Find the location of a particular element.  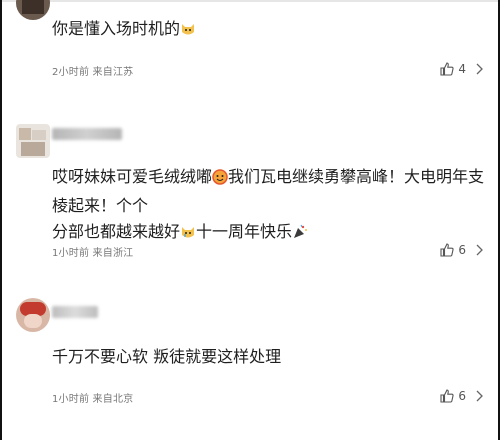

like-button: 4 is located at coordinates (453, 69).